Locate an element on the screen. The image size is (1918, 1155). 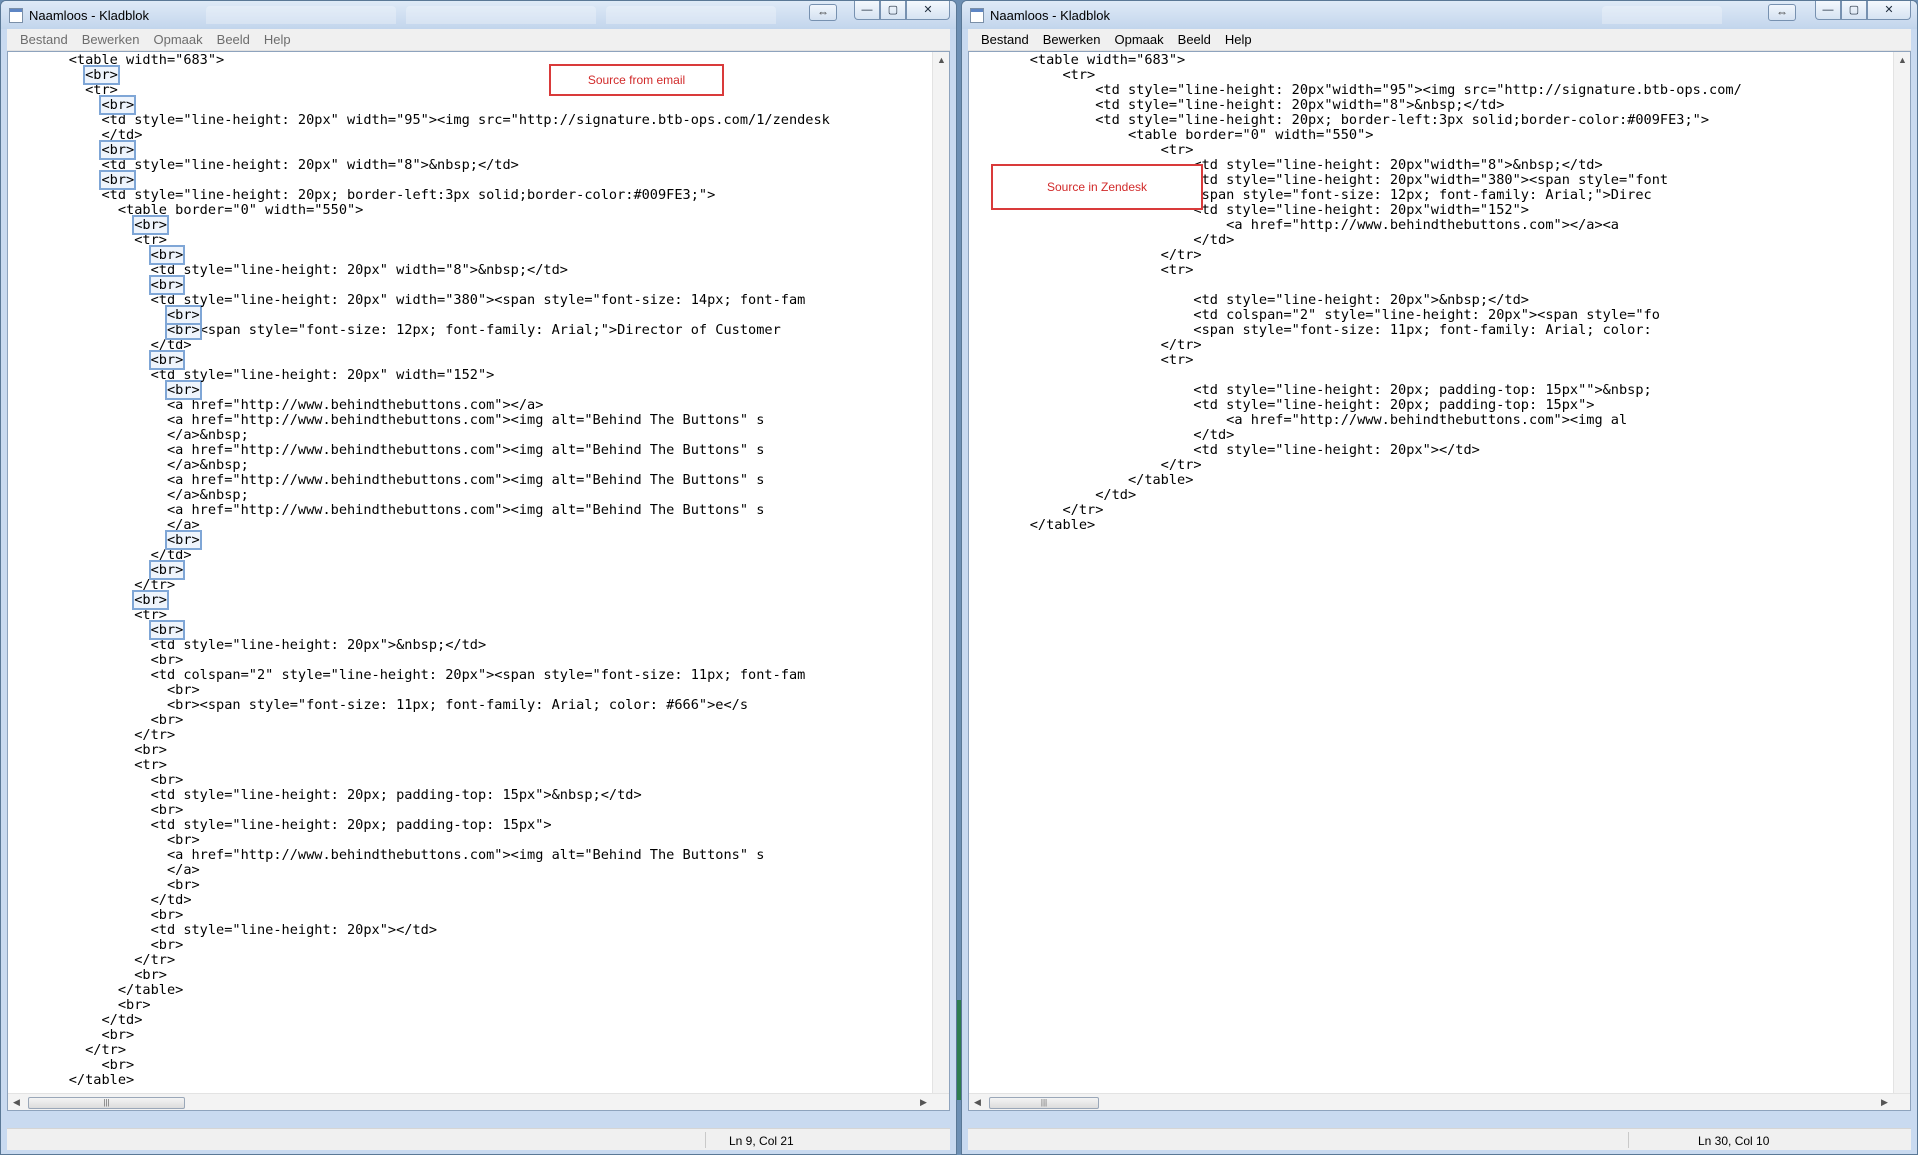
window-title: Naamloos - Kladblok is located at coordinates (1050, 15).